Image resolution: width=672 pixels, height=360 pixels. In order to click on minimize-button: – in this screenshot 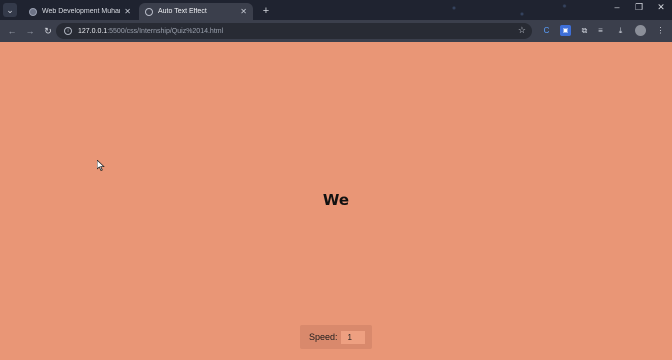, I will do `click(617, 7)`.